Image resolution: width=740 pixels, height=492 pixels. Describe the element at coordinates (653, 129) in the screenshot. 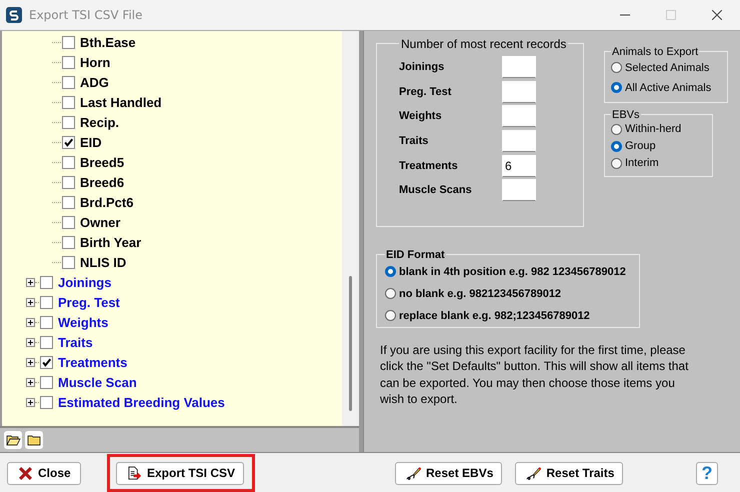

I see `option-label: Within-herd` at that location.